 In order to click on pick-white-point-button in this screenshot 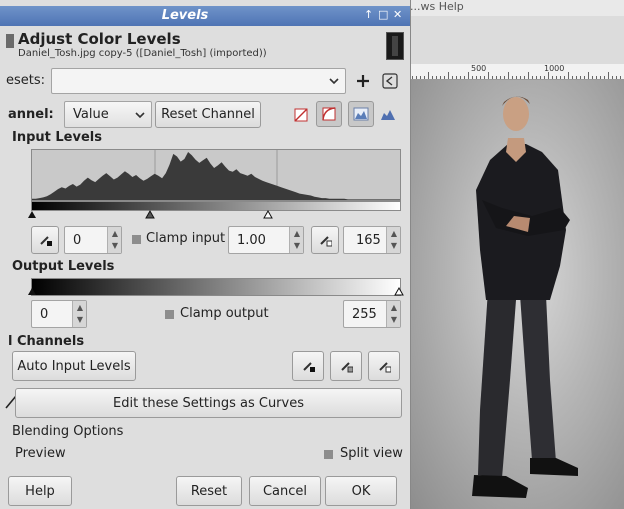, I will do `click(325, 240)`.